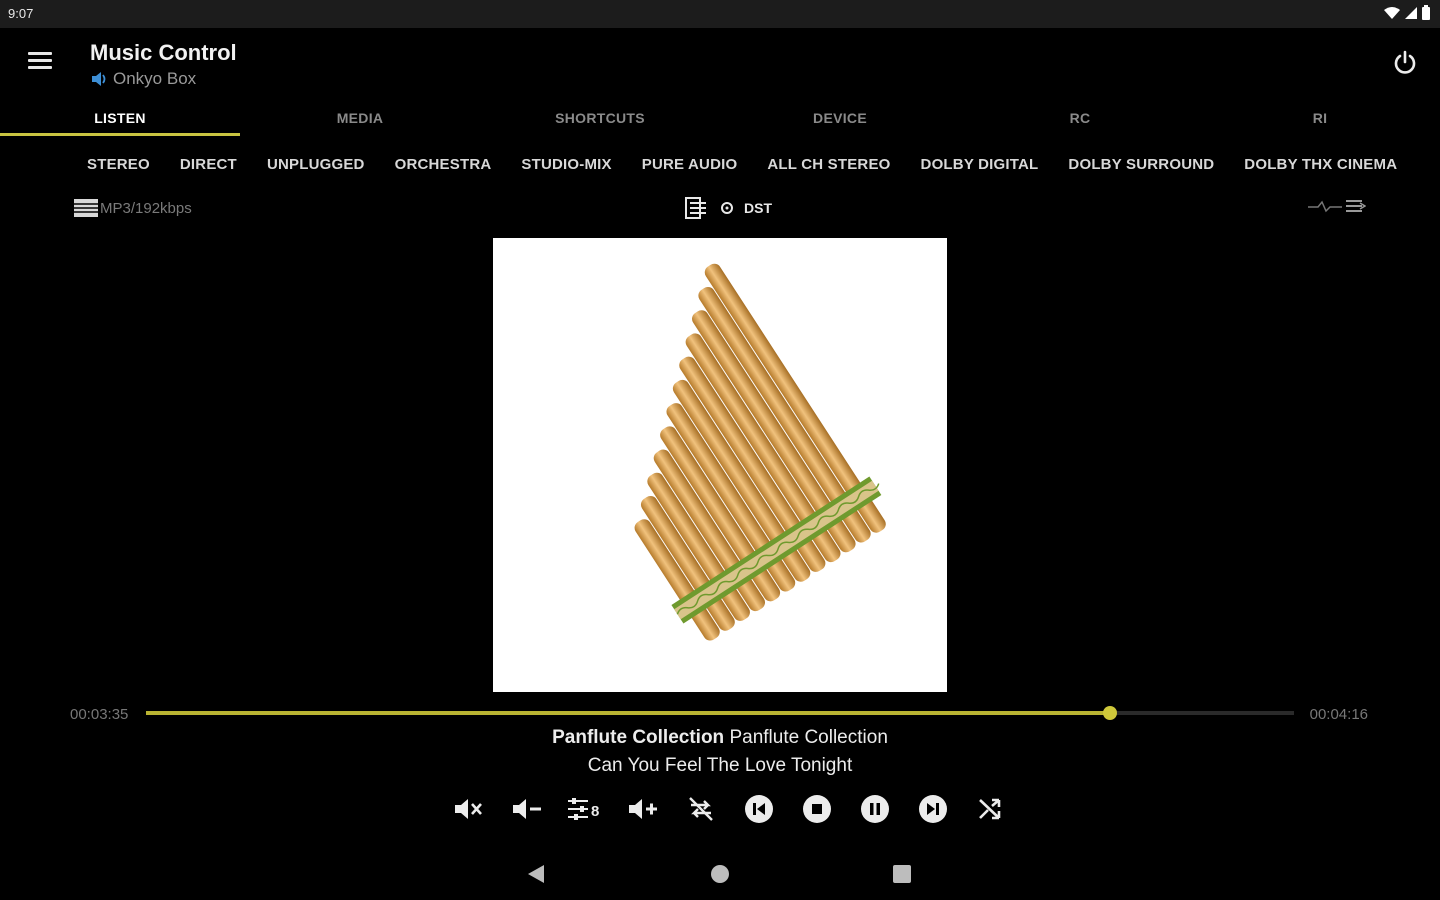 This screenshot has height=900, width=1440. What do you see at coordinates (720, 64) in the screenshot?
I see `app-bar: Music Control Onkyo Box` at bounding box center [720, 64].